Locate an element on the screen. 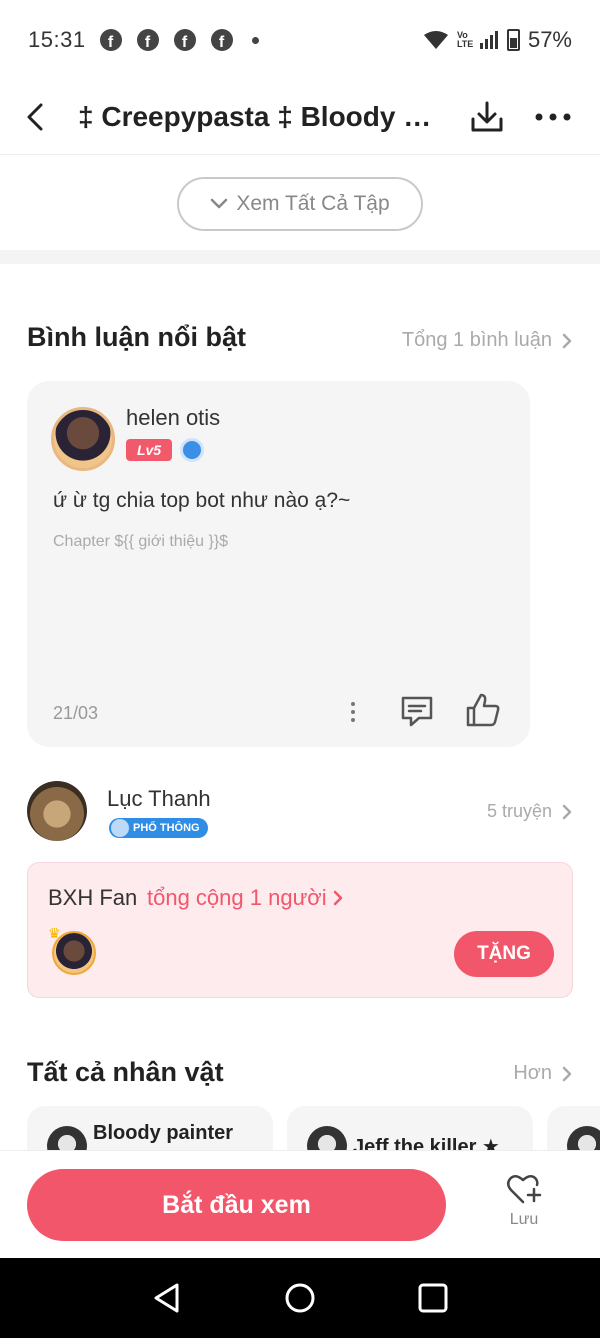  fan-ranking-total-label: tổng cộng 1 người is located at coordinates (237, 897).